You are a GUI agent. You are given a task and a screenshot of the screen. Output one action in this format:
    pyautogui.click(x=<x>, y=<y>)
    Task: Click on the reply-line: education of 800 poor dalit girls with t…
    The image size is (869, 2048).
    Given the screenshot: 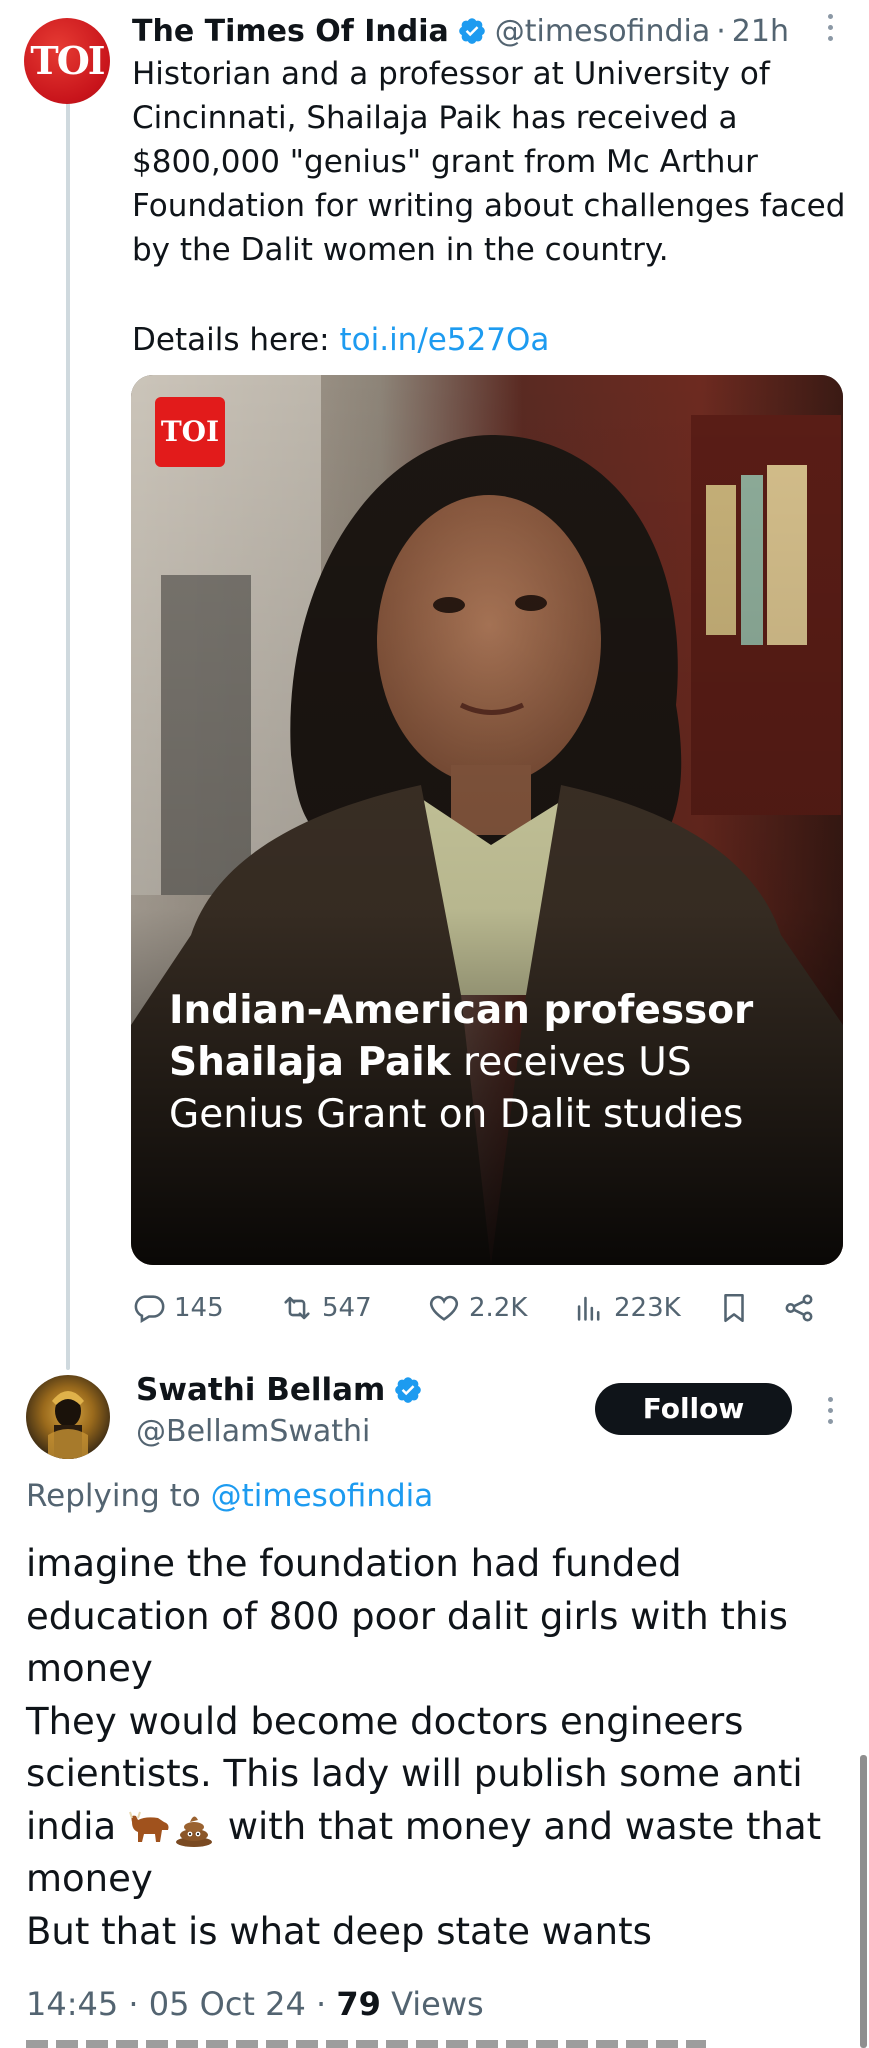 What is the action you would take?
    pyautogui.click(x=407, y=1616)
    